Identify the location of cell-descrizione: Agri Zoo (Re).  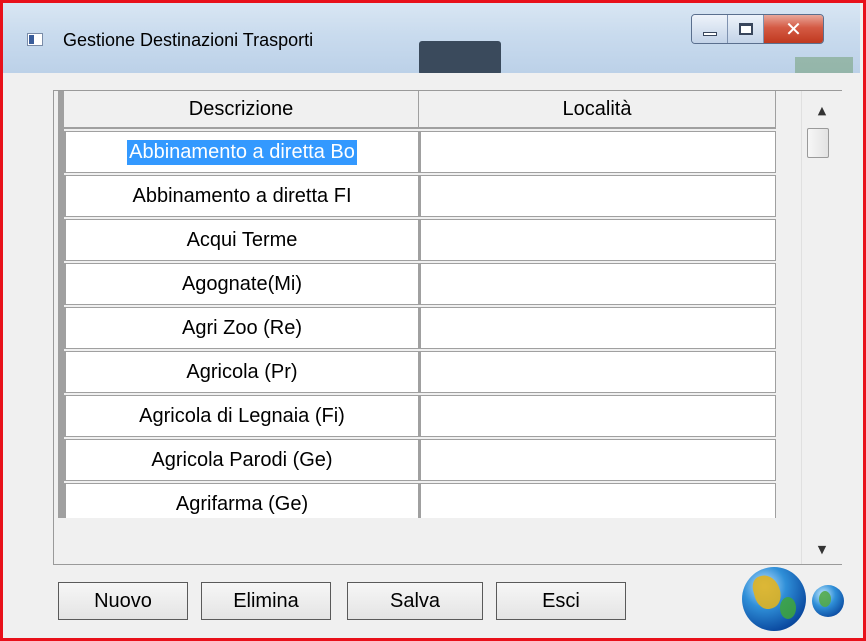
(241, 328).